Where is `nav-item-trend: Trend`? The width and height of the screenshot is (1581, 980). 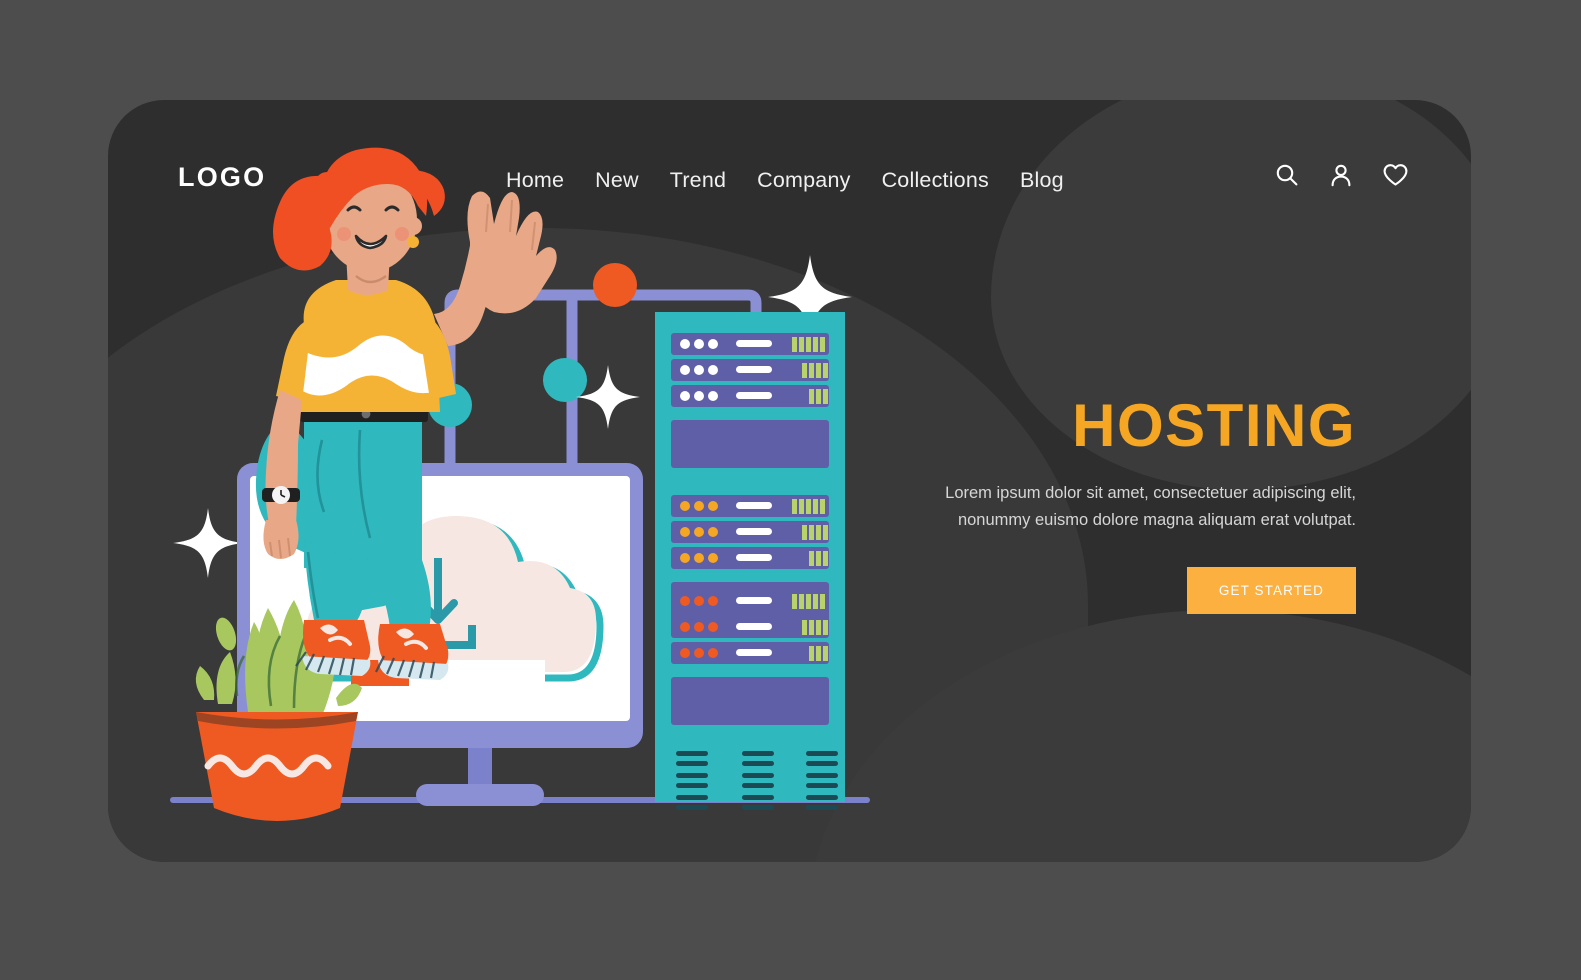
nav-item-trend: Trend is located at coordinates (698, 180).